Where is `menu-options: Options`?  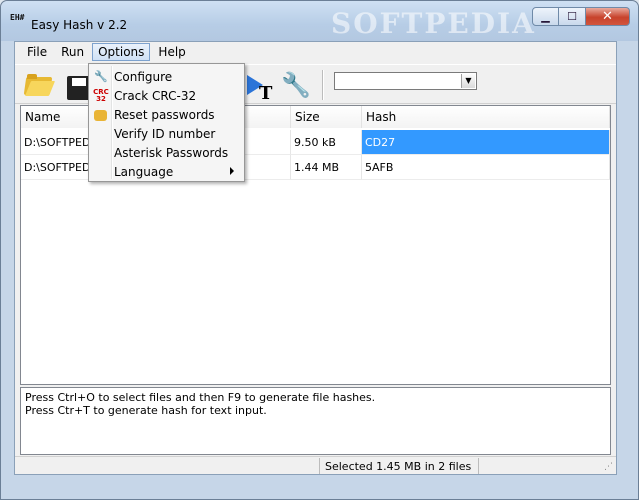 menu-options: Options is located at coordinates (121, 52).